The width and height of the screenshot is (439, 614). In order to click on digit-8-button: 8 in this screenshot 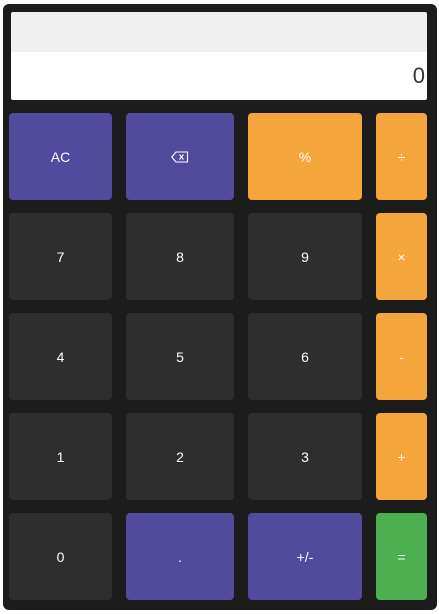, I will do `click(180, 256)`.